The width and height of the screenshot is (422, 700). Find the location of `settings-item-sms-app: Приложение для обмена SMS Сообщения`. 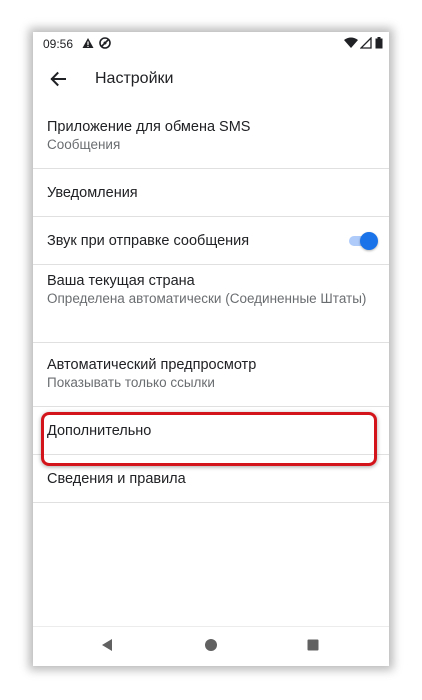

settings-item-sms-app: Приложение для обмена SMS Сообщения is located at coordinates (211, 140).